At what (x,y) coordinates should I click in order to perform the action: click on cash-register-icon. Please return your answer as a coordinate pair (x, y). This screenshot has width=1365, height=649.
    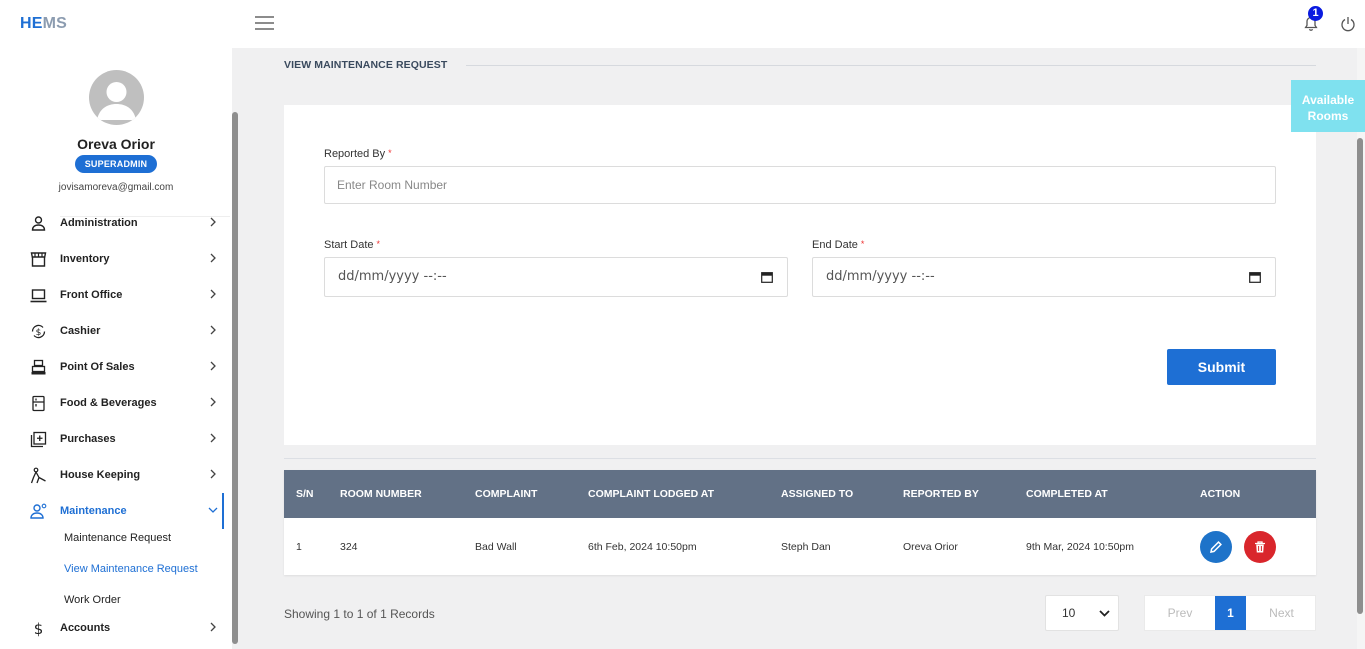
    Looking at the image, I should click on (38, 367).